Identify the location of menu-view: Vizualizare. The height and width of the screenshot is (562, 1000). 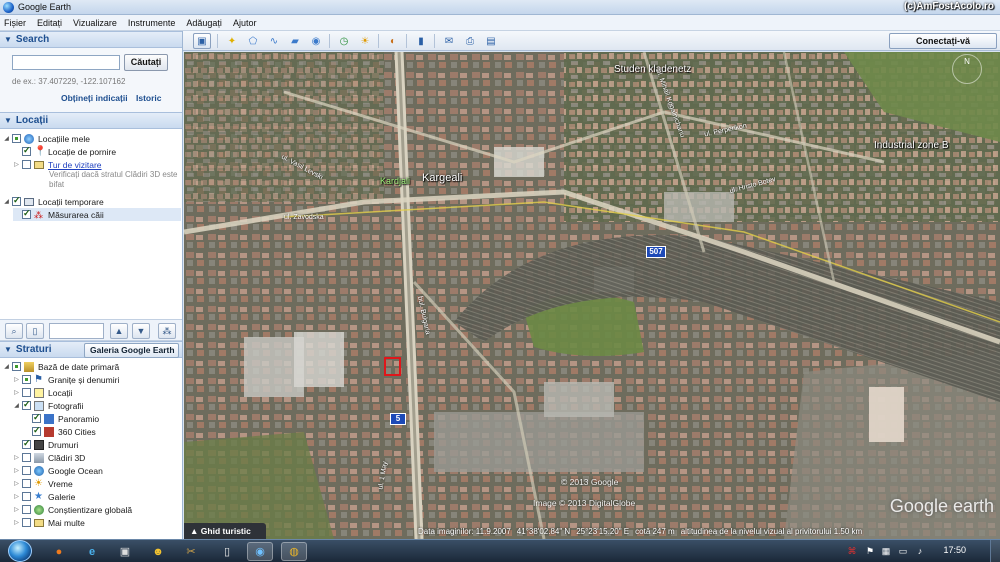
(95, 23).